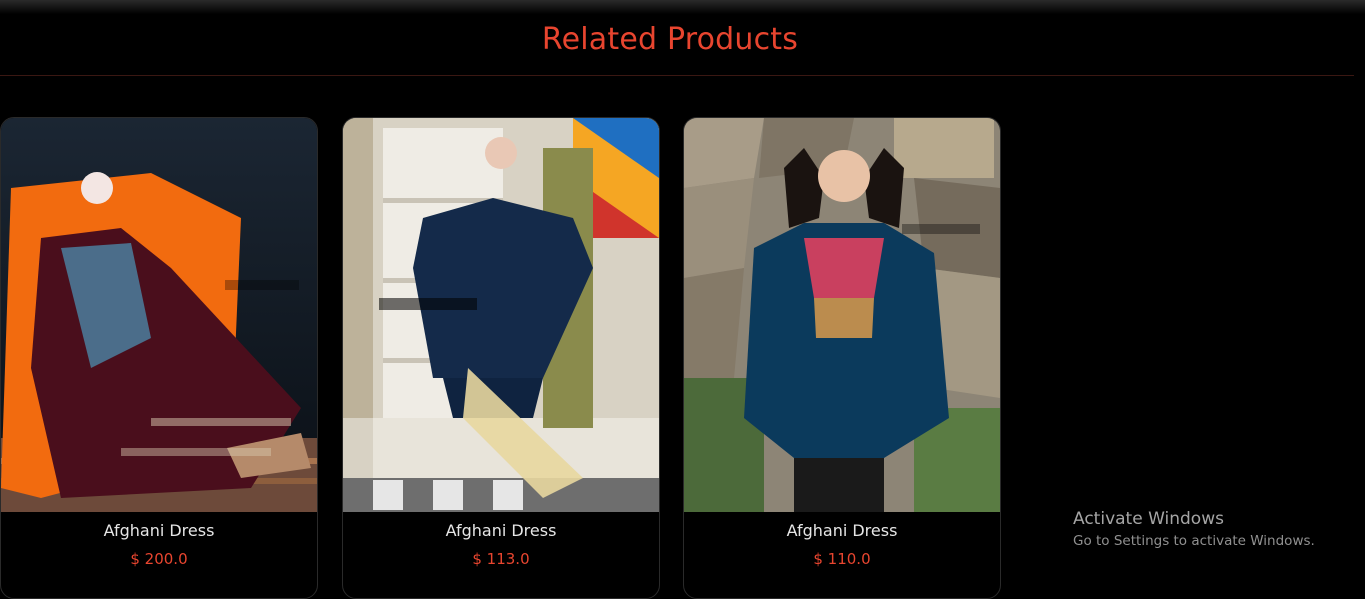 This screenshot has width=1365, height=599. I want to click on top-shadow, so click(682, 7).